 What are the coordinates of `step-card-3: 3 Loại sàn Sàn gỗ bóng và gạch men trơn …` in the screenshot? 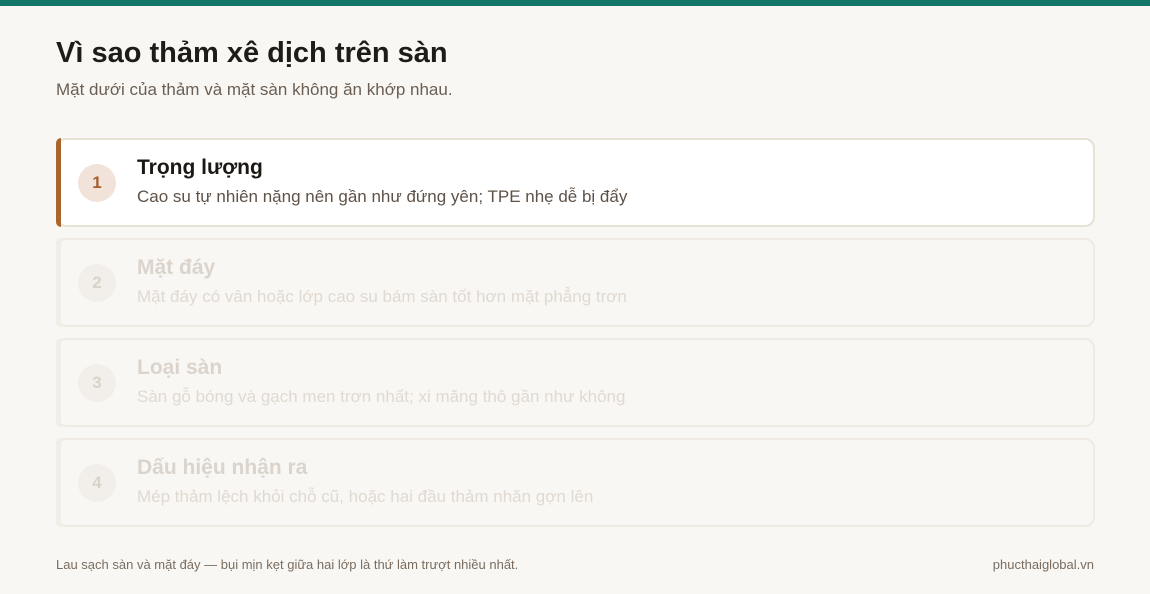 It's located at (575, 382).